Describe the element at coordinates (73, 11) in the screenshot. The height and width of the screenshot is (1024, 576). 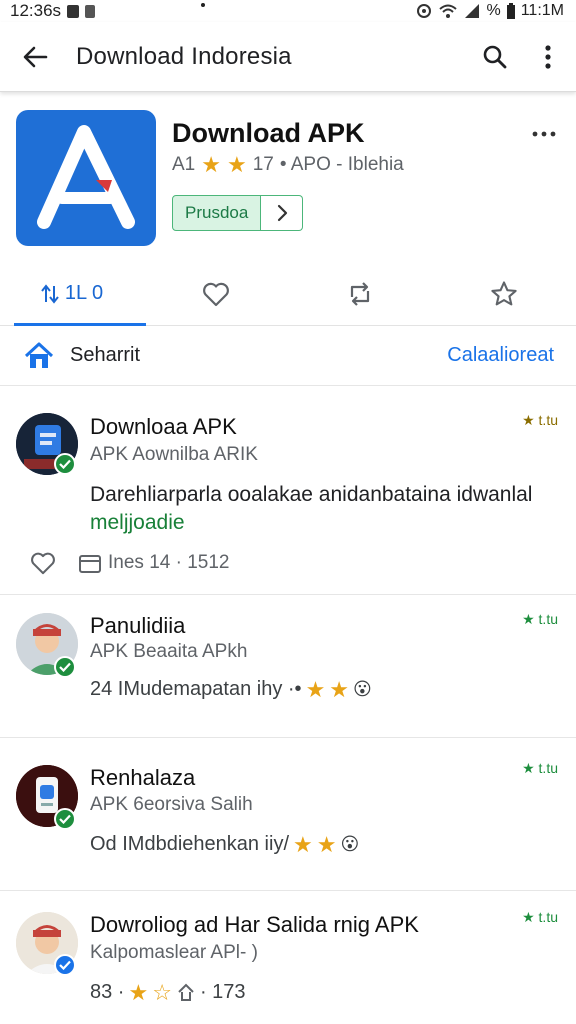
I see `notification-icon` at that location.